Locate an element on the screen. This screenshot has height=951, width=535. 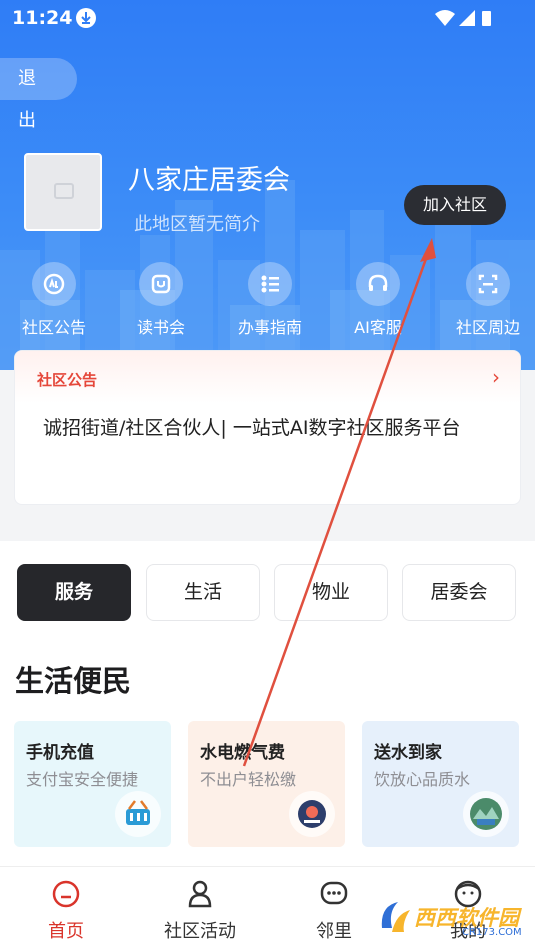
quick-link-guide: 办事指南 is located at coordinates (270, 300).